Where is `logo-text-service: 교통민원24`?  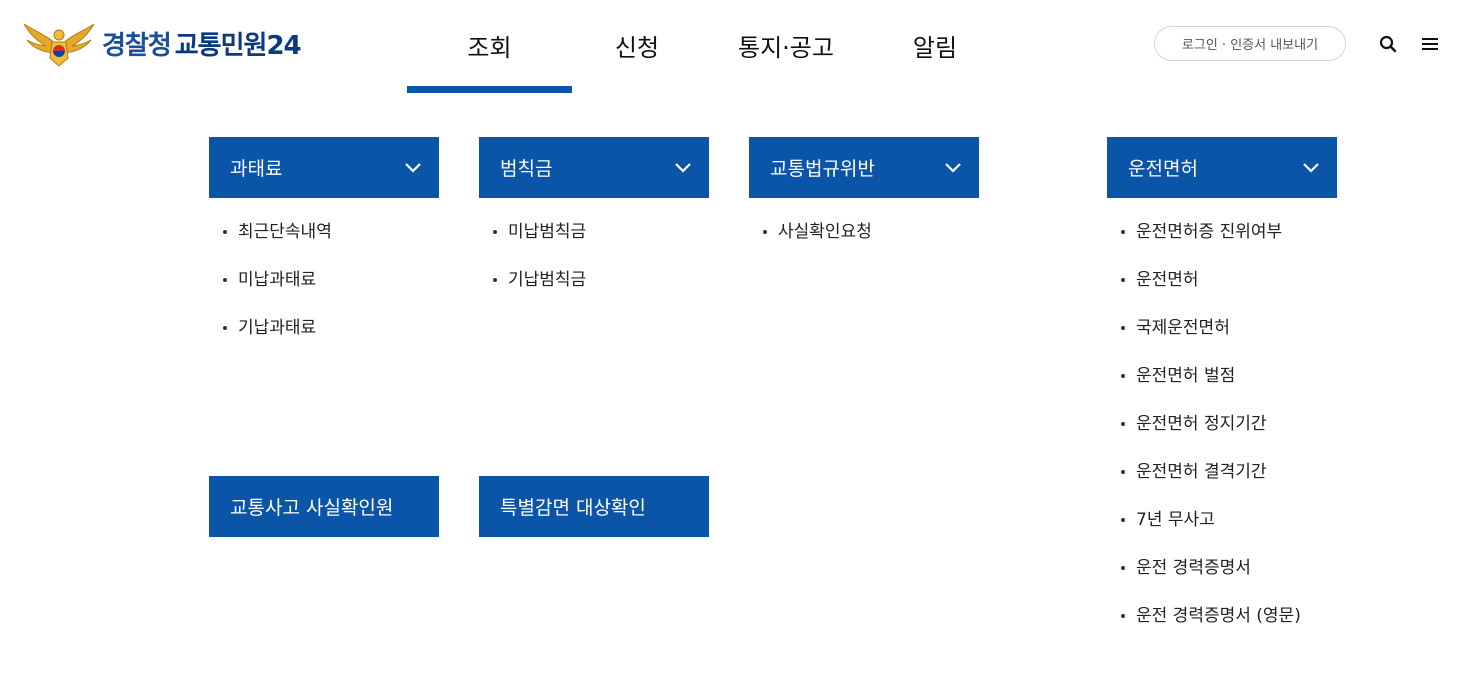
logo-text-service: 교통민원24 is located at coordinates (238, 45).